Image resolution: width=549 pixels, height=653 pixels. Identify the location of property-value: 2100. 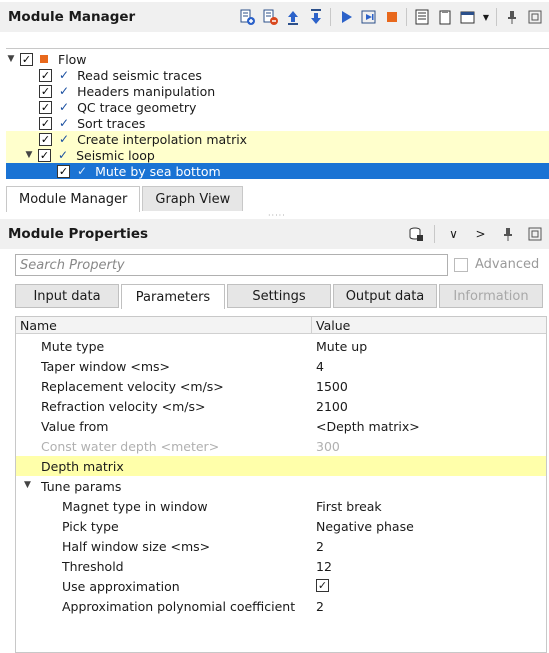
(332, 406).